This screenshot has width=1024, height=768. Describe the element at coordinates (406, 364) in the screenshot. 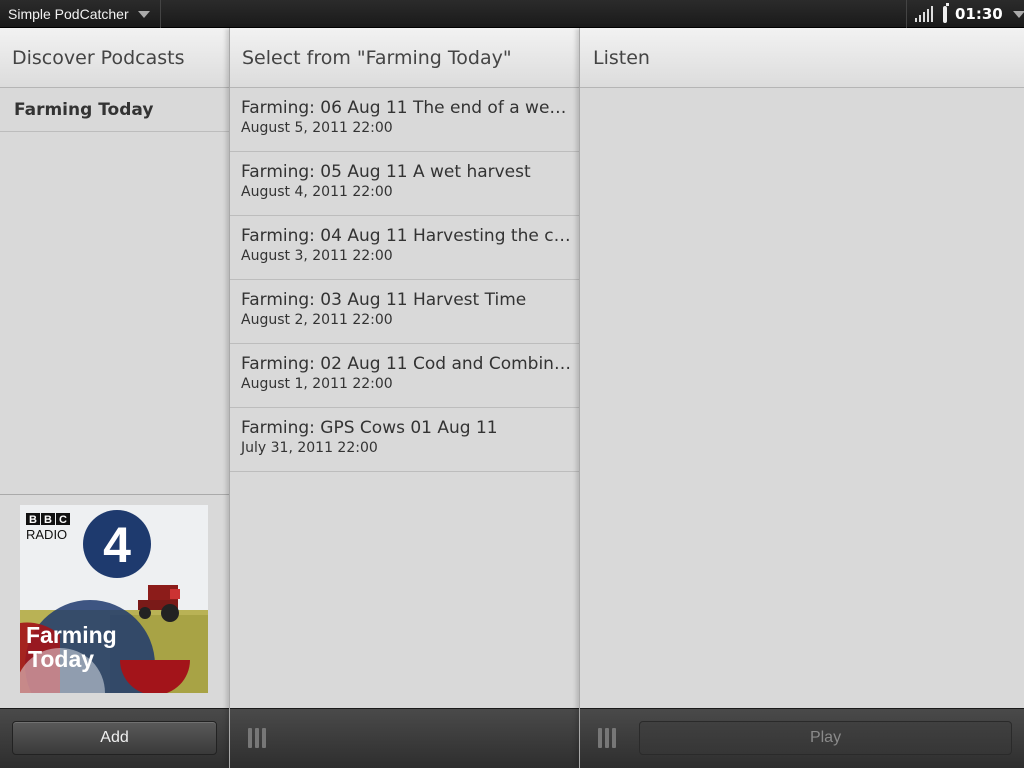

I see `episode-title: Farming: 02 Aug 11 Cod and Combines` at that location.